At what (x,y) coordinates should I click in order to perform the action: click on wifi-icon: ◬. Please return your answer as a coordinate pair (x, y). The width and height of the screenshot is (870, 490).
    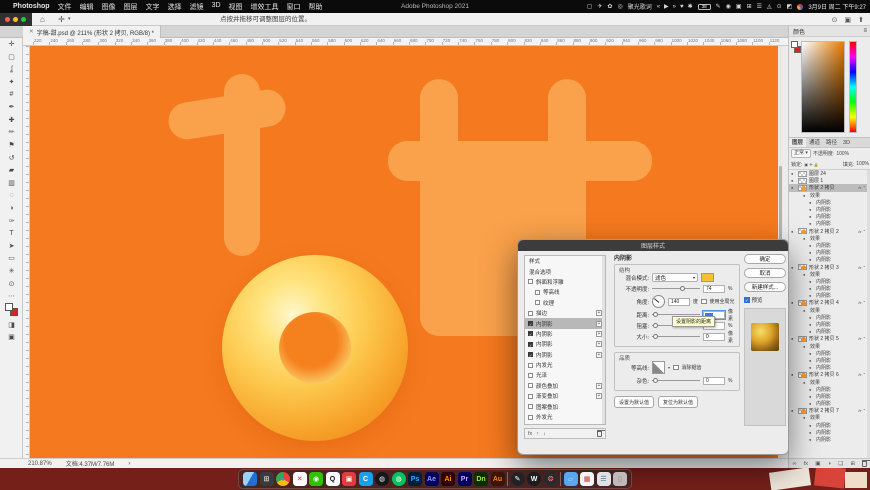
    Looking at the image, I should click on (769, 7).